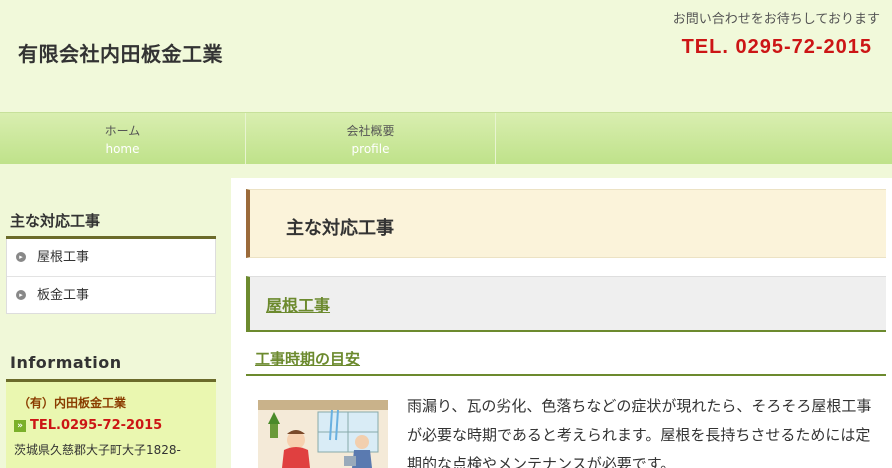 This screenshot has height=468, width=892. What do you see at coordinates (566, 375) in the screenshot?
I see `subsection-divider` at bounding box center [566, 375].